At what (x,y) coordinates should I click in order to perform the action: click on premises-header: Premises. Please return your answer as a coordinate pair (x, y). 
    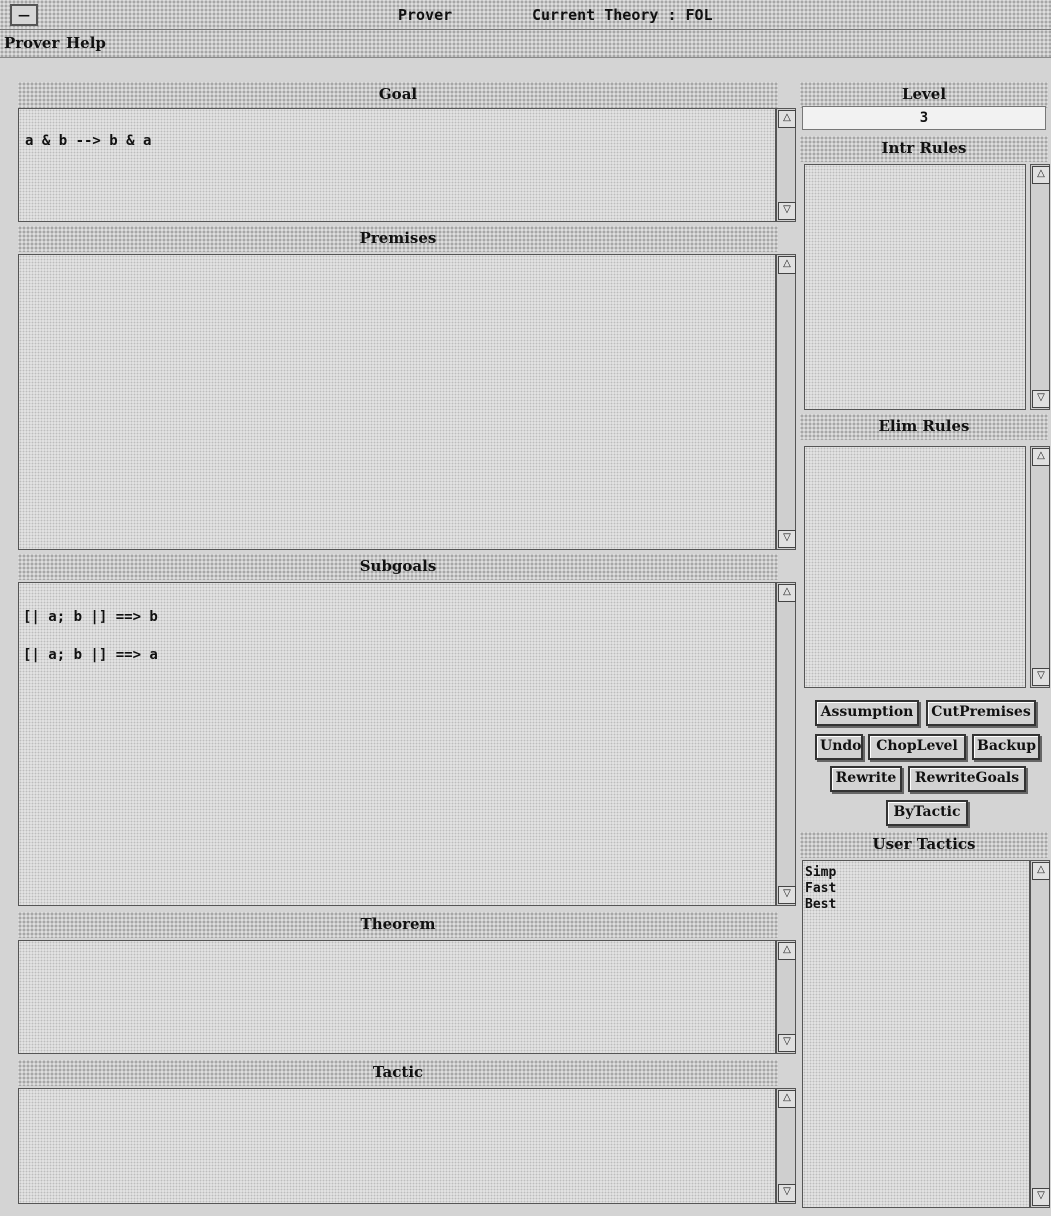
    Looking at the image, I should click on (398, 239).